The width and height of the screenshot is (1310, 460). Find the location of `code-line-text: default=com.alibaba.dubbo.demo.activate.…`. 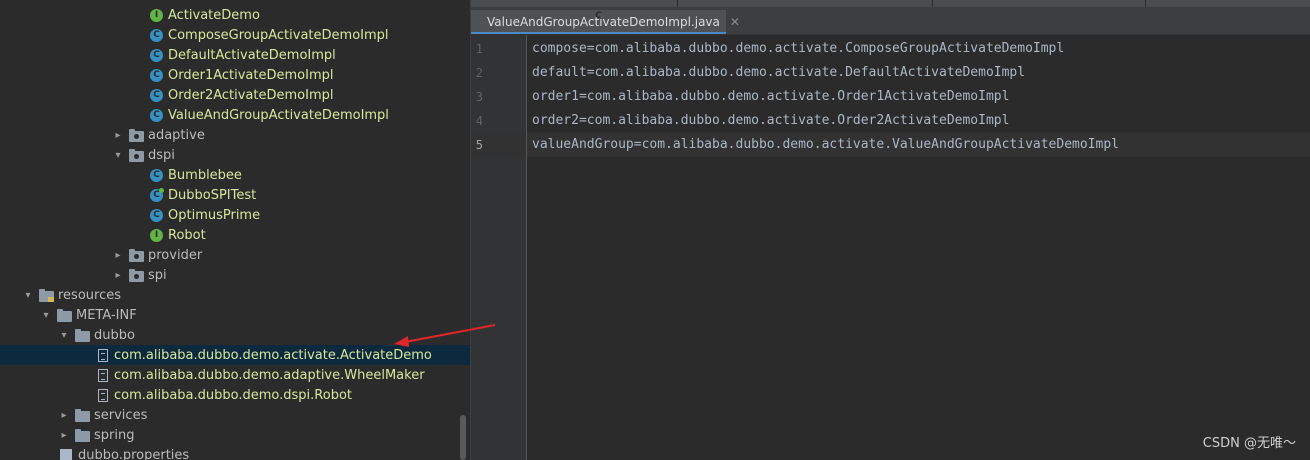

code-line-text: default=com.alibaba.dubbo.demo.activate.… is located at coordinates (779, 72).